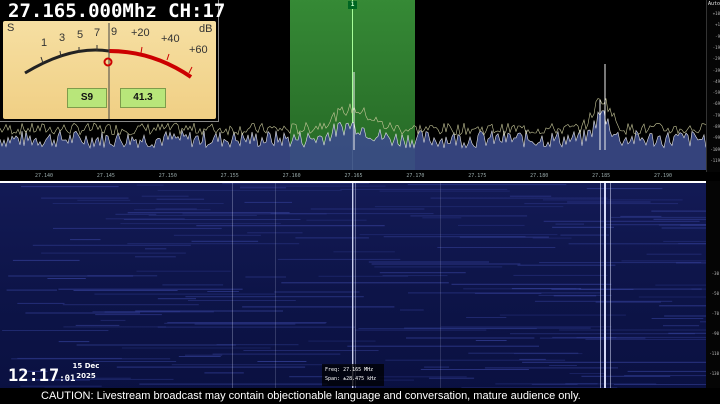  I want to click on waterfall-scale-label: -70, so click(715, 313).